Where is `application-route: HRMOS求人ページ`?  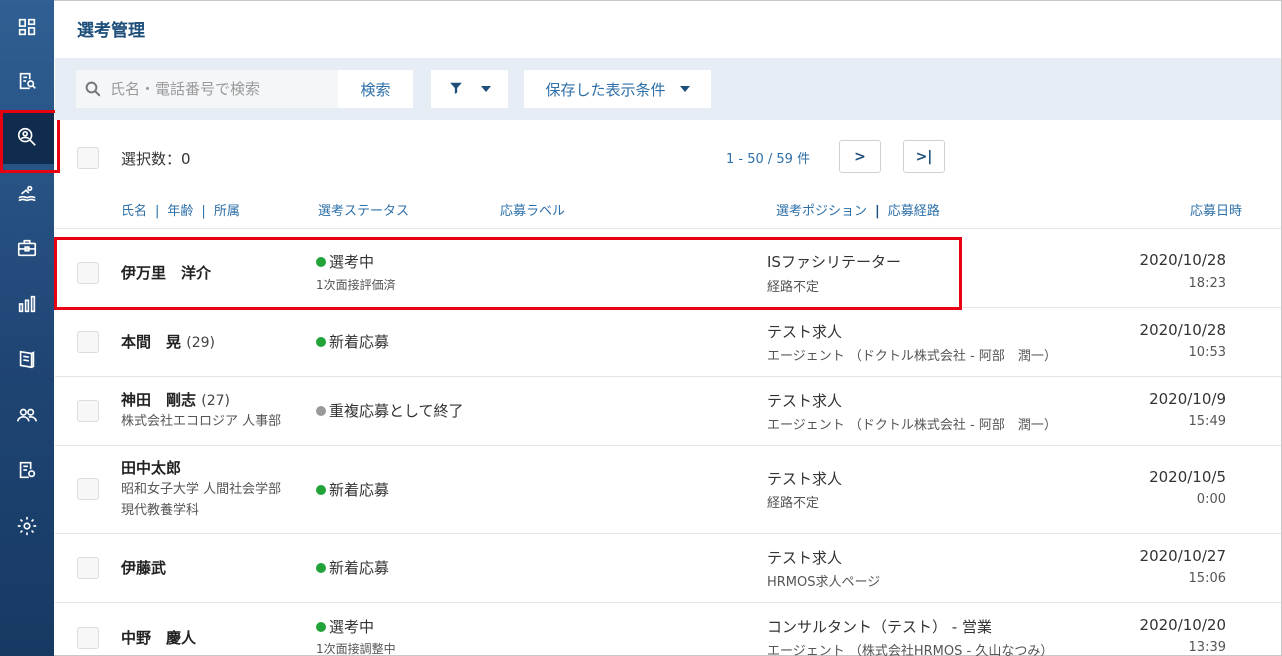 application-route: HRMOS求人ページ is located at coordinates (824, 582).